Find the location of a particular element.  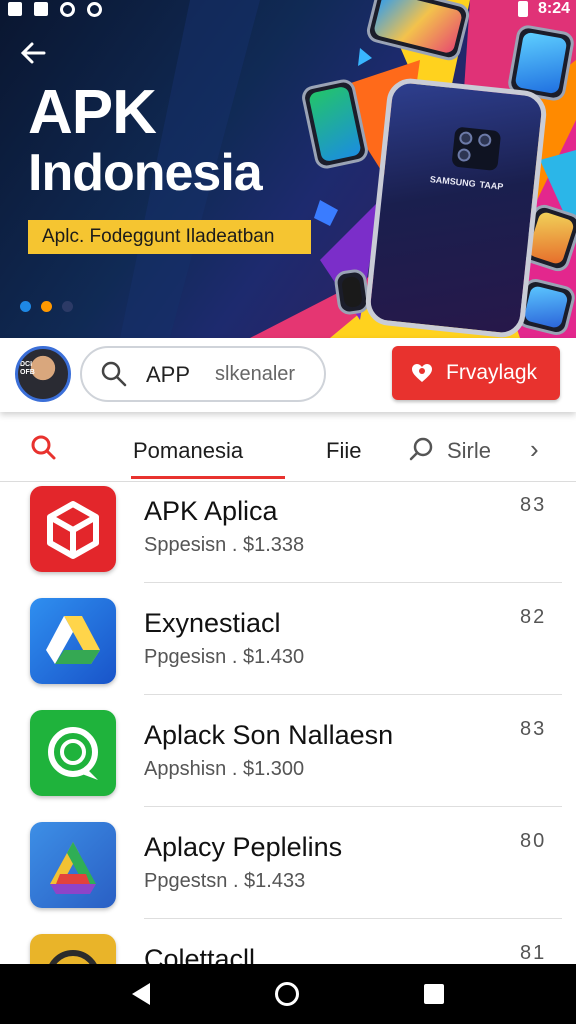

search-input: APP slkenaler is located at coordinates (203, 374).